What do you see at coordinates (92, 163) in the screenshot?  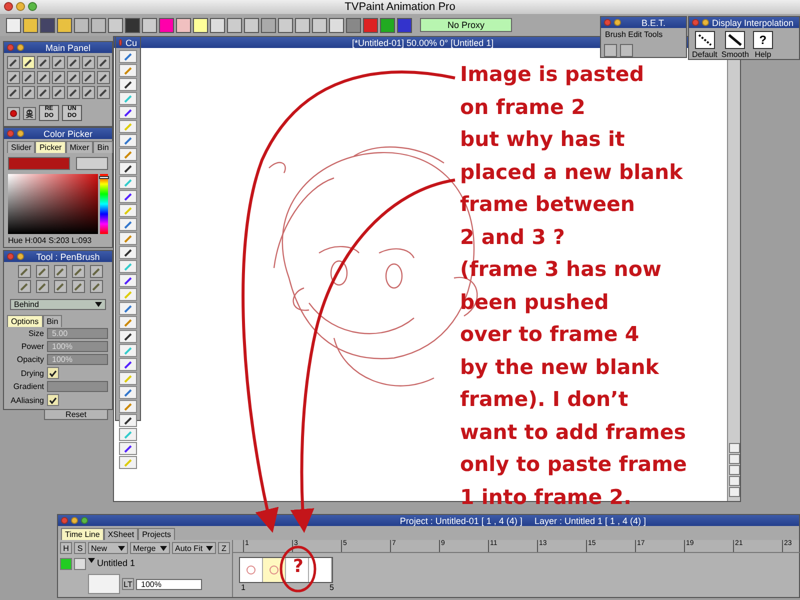 I see `secondary-color-swatch` at bounding box center [92, 163].